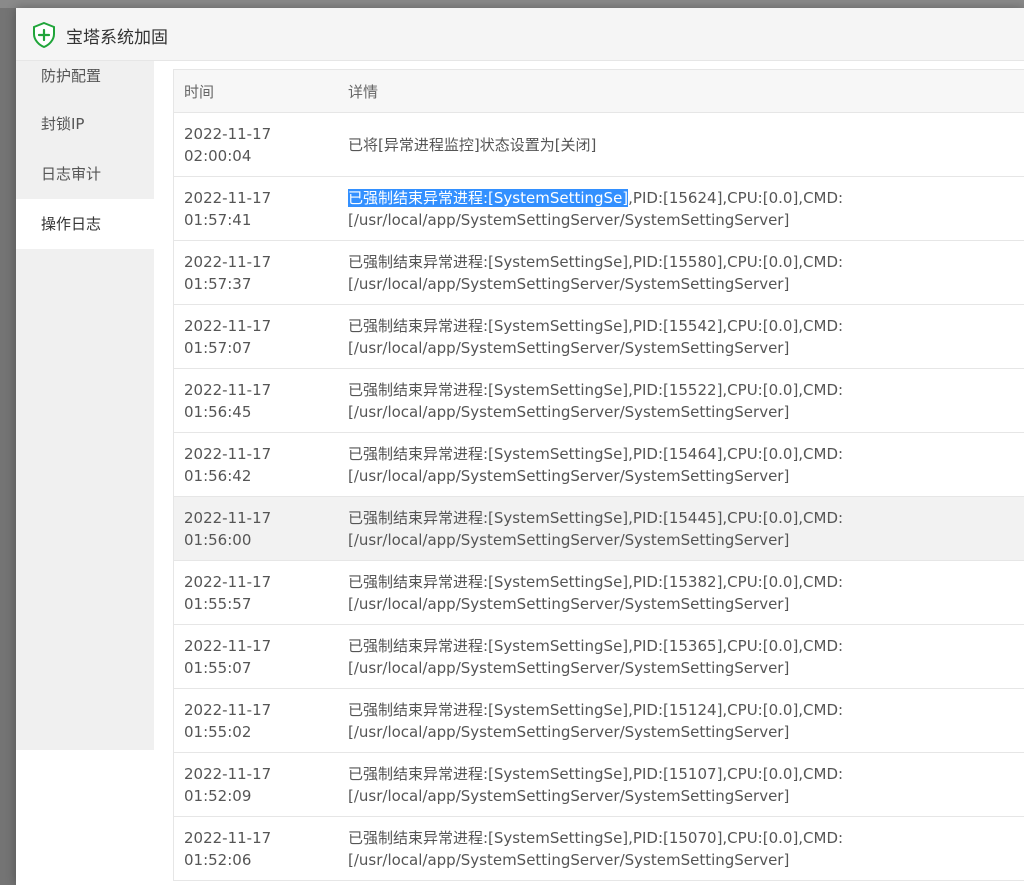  Describe the element at coordinates (218, 411) in the screenshot. I see `log-clock-time: 01:56:45` at that location.